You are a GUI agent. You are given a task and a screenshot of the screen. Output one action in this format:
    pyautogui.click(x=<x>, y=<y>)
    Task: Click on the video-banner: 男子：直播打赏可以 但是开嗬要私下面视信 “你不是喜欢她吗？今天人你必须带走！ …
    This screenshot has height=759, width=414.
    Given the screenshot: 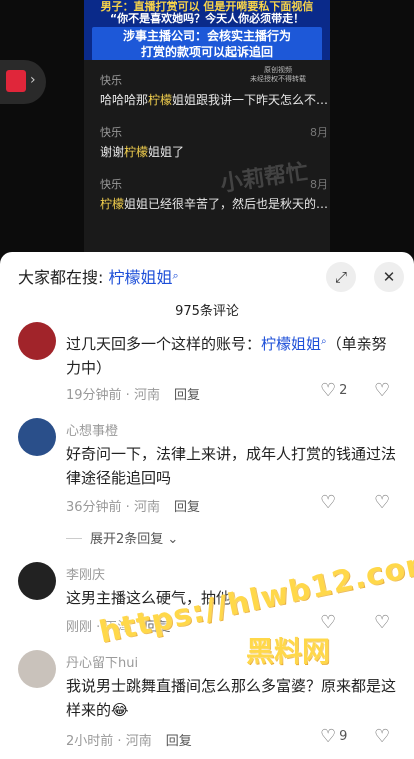 What is the action you would take?
    pyautogui.click(x=207, y=30)
    